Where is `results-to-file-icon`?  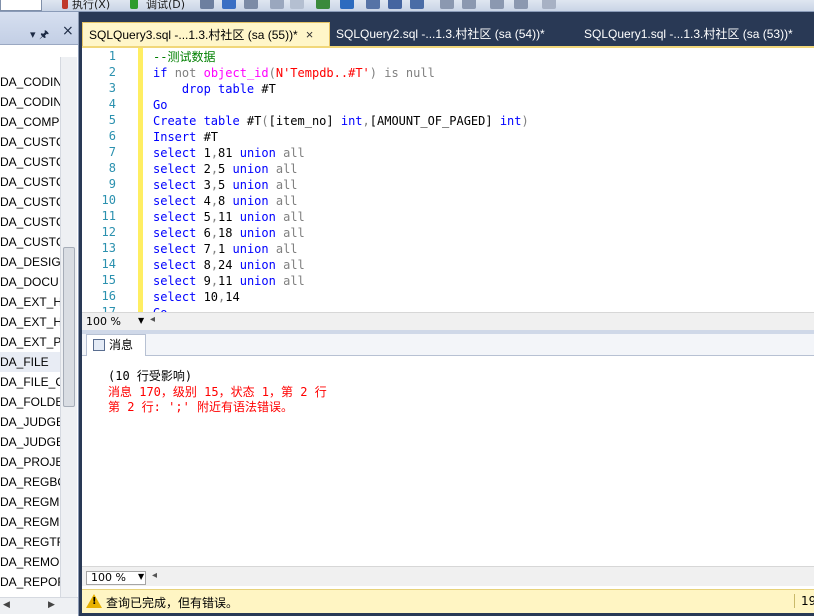 results-to-file-icon is located at coordinates (417, 4).